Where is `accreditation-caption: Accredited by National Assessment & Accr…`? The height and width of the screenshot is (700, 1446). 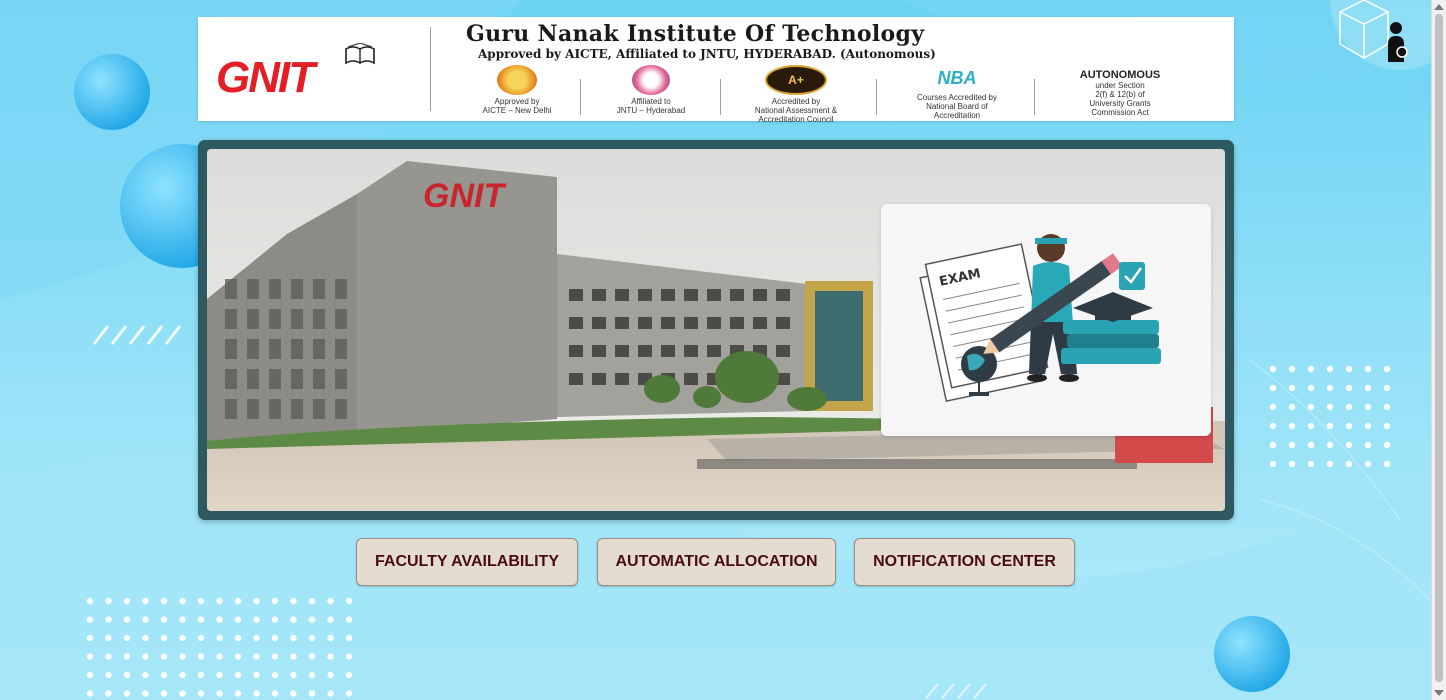
accreditation-caption: Accredited by National Assessment & Accr… is located at coordinates (796, 110).